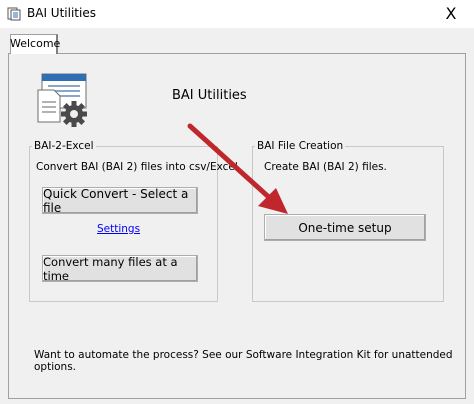  What do you see at coordinates (120, 201) in the screenshot?
I see `quick-convert-button: Quick Convert - Select a file` at bounding box center [120, 201].